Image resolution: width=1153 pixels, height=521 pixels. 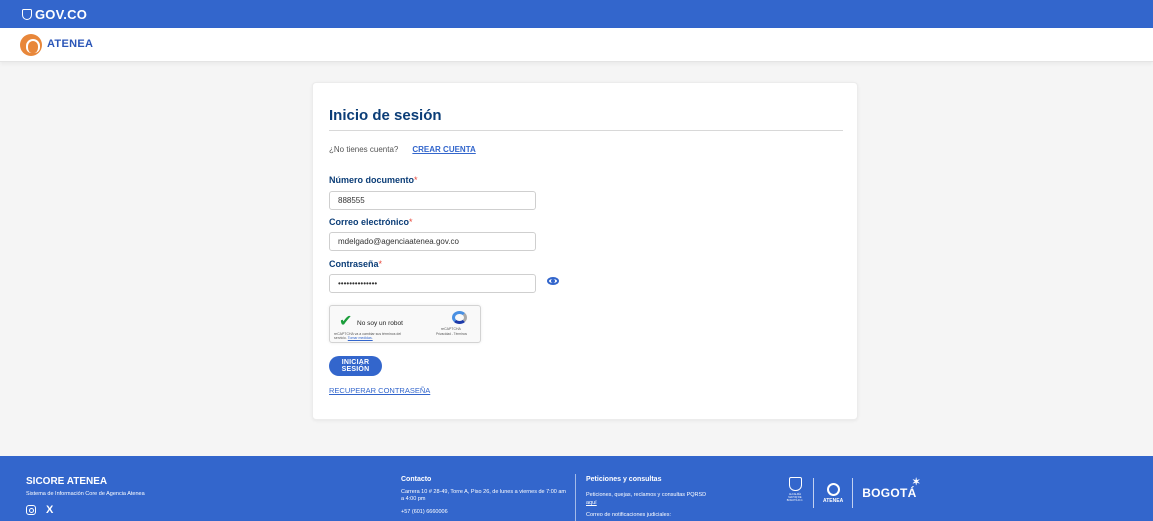 What do you see at coordinates (27, 14) in the screenshot?
I see `gov-shield-icon` at bounding box center [27, 14].